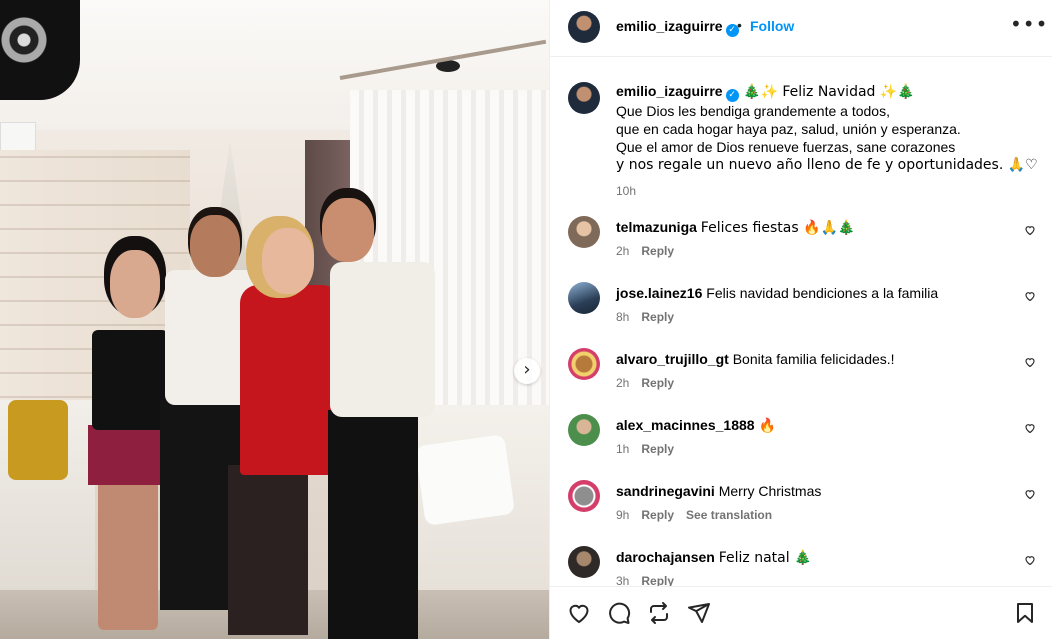 This screenshot has width=1052, height=639. What do you see at coordinates (622, 449) in the screenshot?
I see `comment-time: 1h` at bounding box center [622, 449].